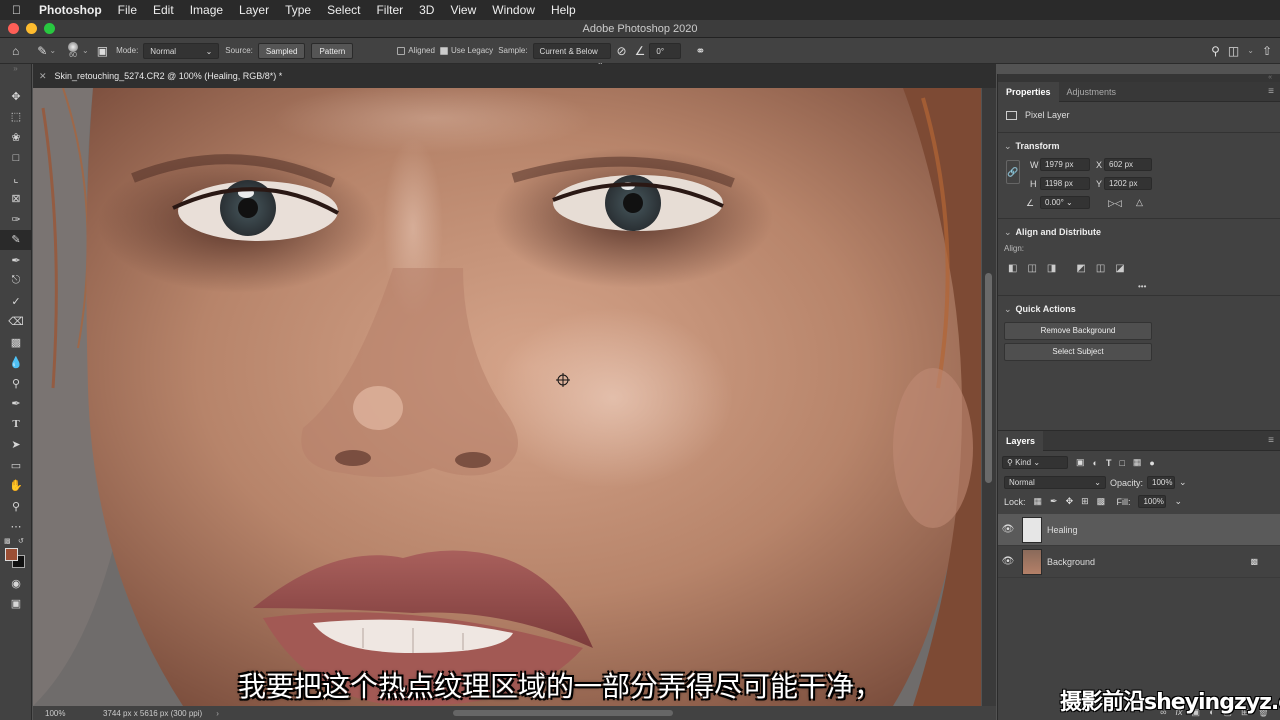 This screenshot has width=1280, height=720. Describe the element at coordinates (16, 527) in the screenshot. I see `edit-toolbar-icon: ⋯` at that location.